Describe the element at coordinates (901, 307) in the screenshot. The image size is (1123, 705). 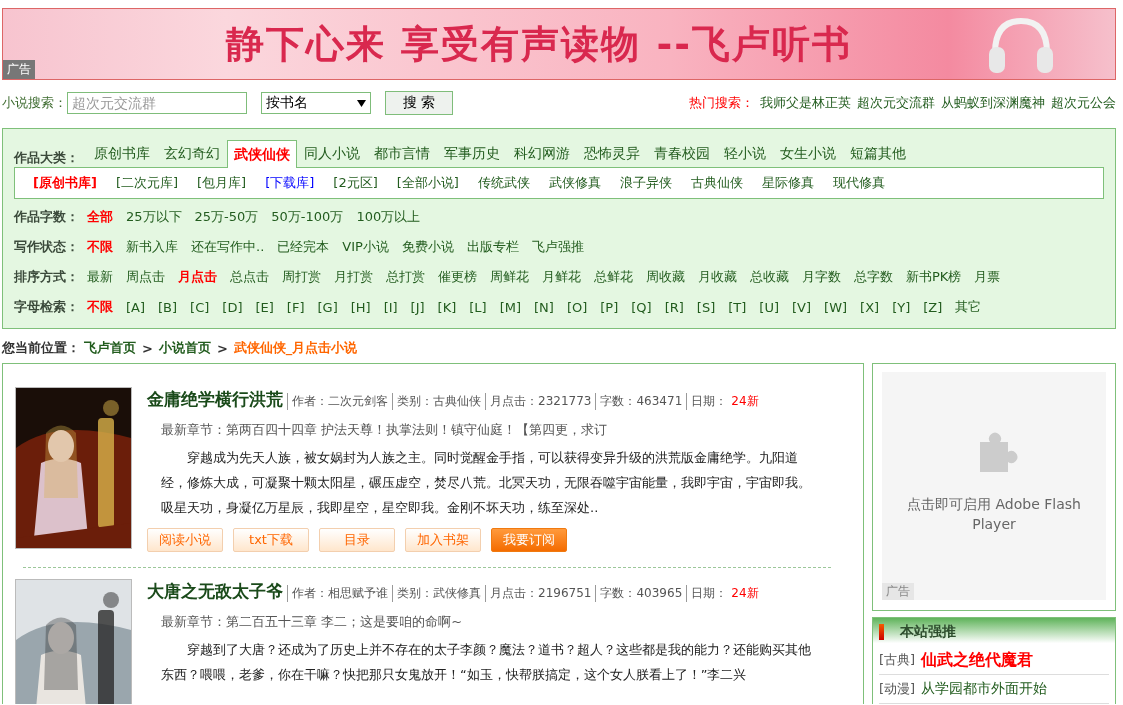
I see `filter-option: [Y]` at that location.